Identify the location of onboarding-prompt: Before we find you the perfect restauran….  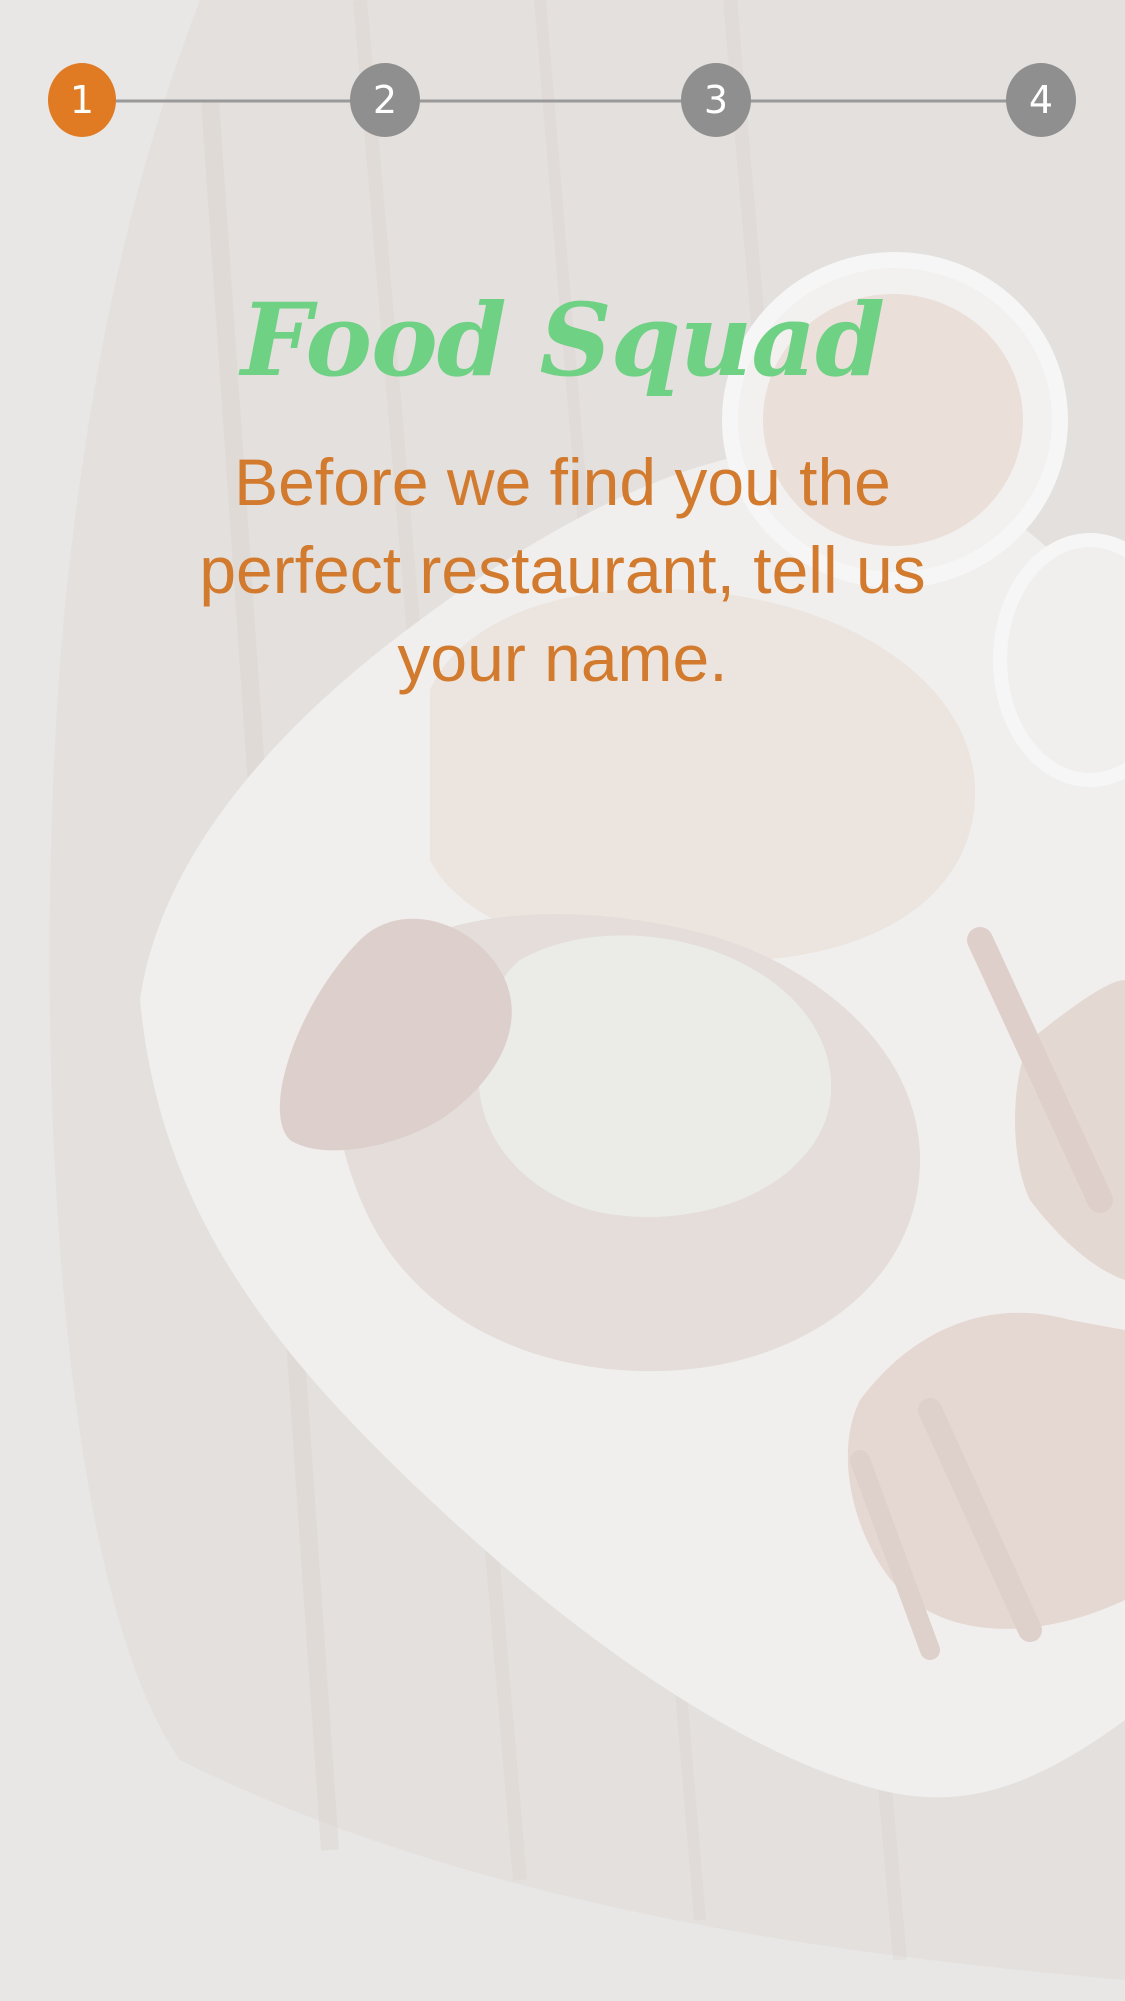
(562, 570).